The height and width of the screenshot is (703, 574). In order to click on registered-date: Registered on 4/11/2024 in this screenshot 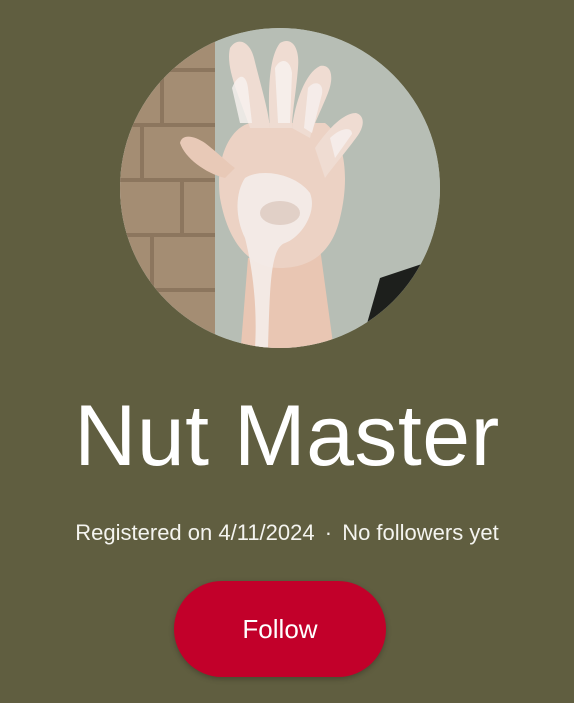, I will do `click(195, 532)`.